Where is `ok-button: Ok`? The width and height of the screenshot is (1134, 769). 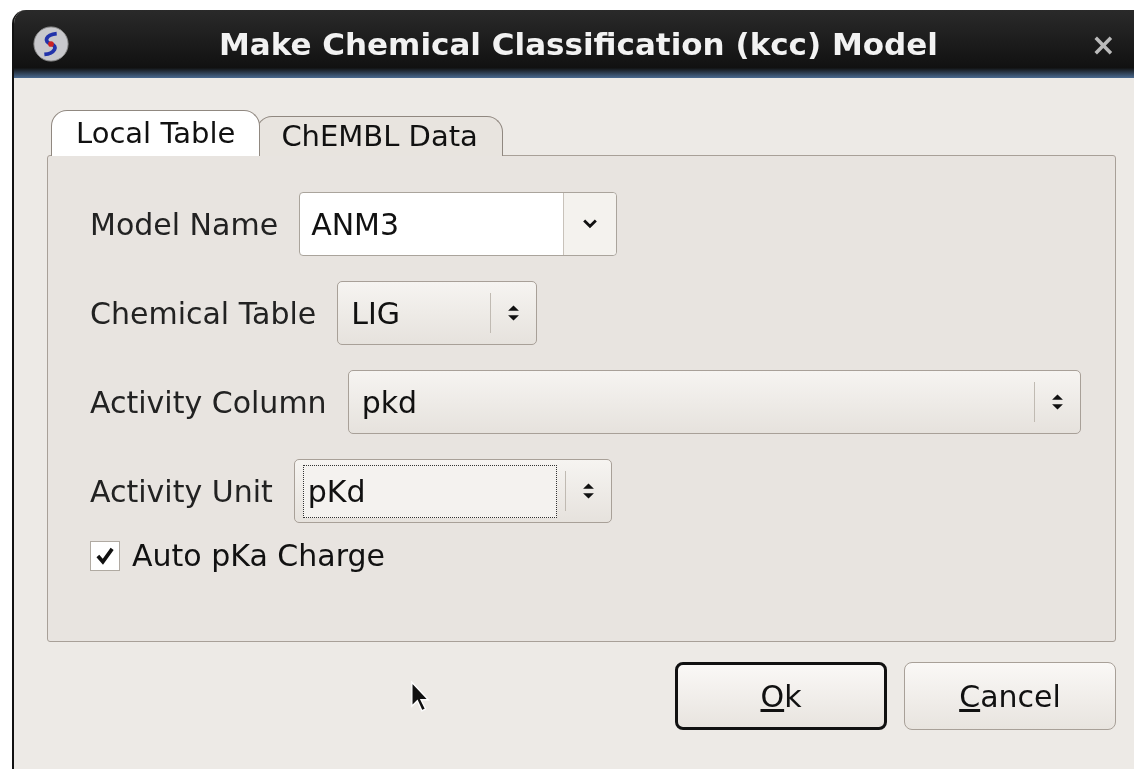 ok-button: Ok is located at coordinates (781, 696).